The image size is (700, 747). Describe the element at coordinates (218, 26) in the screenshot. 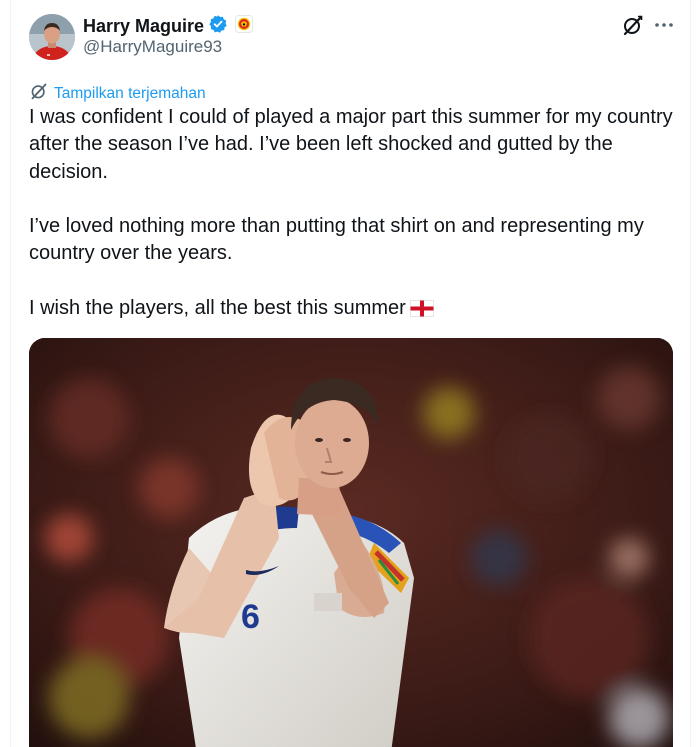

I see `verified-badge-icon` at that location.